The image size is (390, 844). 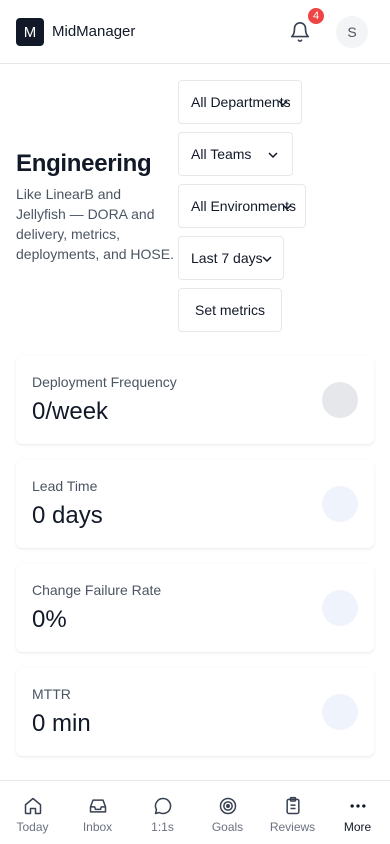 What do you see at coordinates (32, 827) in the screenshot?
I see `nav-label: Today` at bounding box center [32, 827].